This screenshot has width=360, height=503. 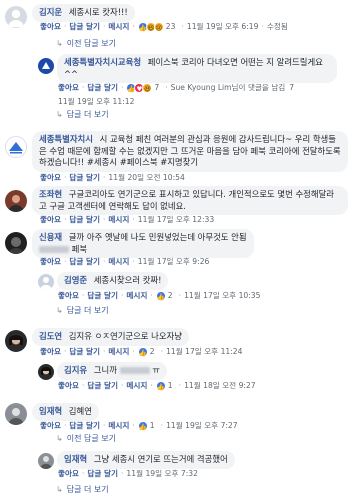 I want to click on sad-reaction-icon: 😢, so click(x=158, y=26).